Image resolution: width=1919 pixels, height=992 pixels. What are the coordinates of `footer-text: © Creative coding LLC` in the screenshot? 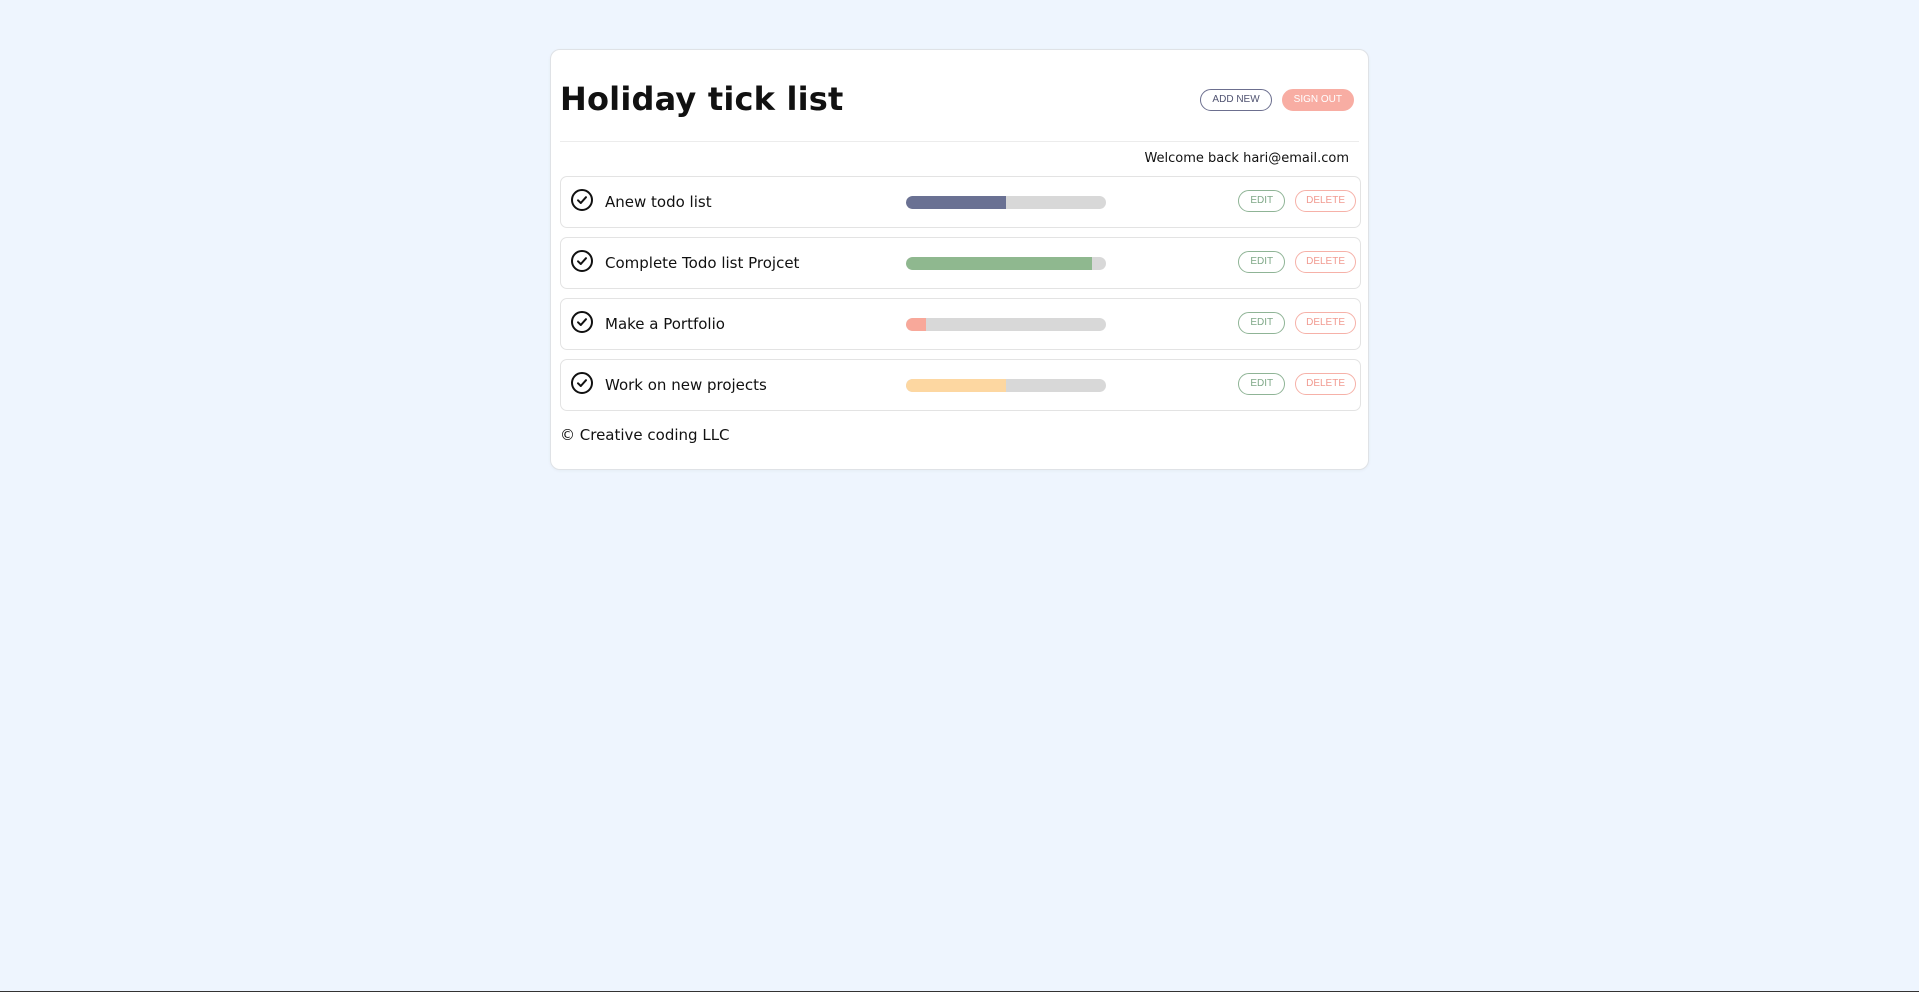 It's located at (645, 435).